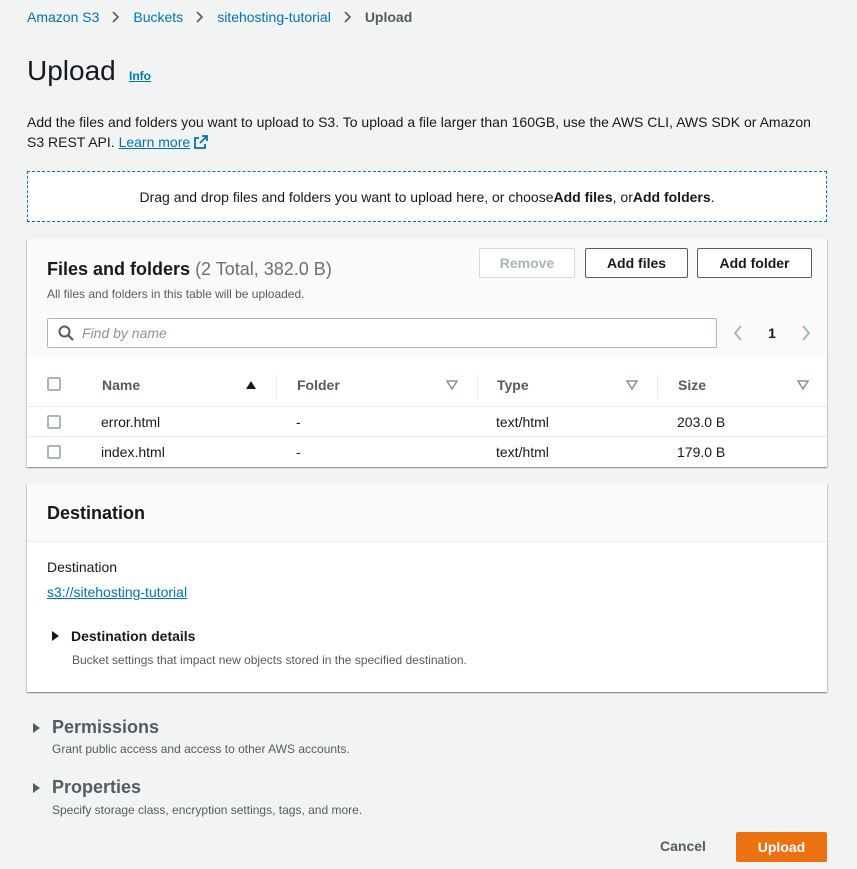 Image resolution: width=857 pixels, height=869 pixels. I want to click on properties-title: Properties, so click(97, 787).